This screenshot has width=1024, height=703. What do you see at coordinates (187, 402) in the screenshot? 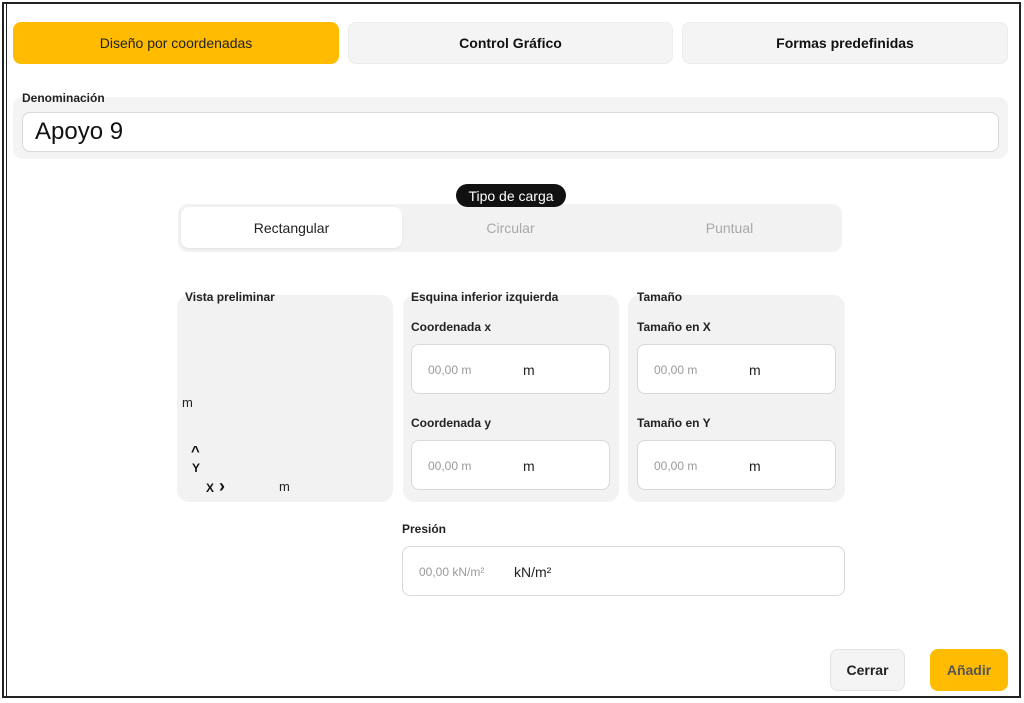
I see `y-dimension-unit: m` at bounding box center [187, 402].